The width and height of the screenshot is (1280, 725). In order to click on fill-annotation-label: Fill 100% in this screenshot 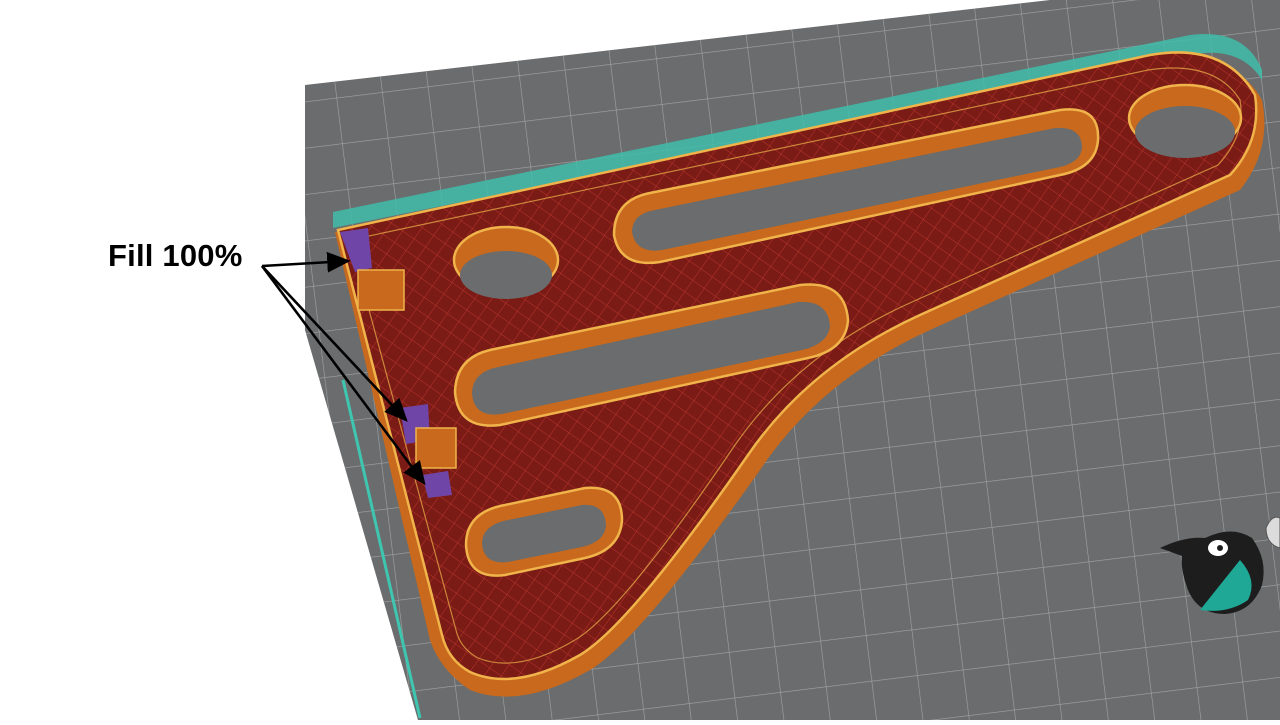, I will do `click(175, 255)`.